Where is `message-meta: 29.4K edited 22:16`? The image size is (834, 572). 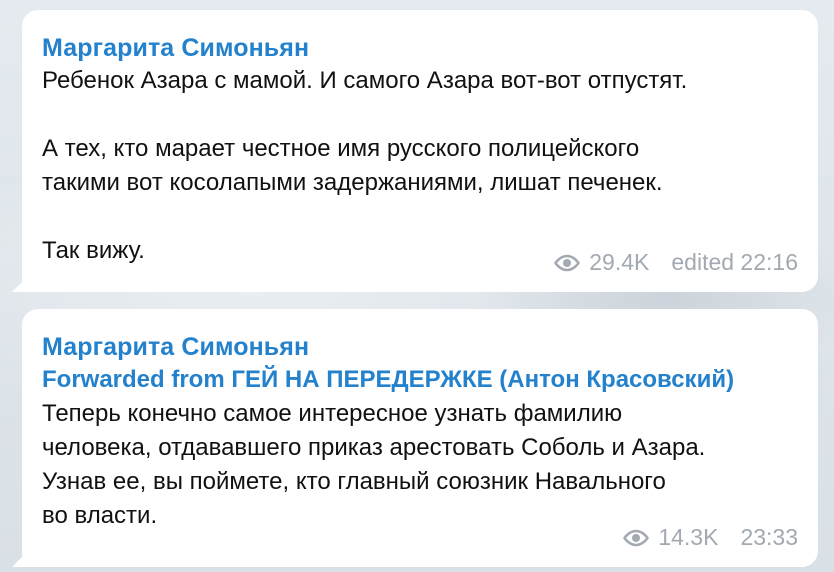 message-meta: 29.4K edited 22:16 is located at coordinates (675, 262).